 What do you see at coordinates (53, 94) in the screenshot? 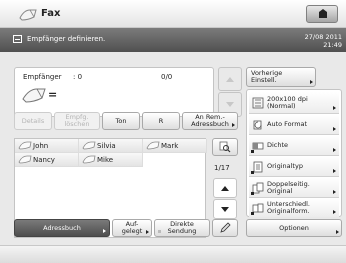
I see `recipient-value: =` at bounding box center [53, 94].